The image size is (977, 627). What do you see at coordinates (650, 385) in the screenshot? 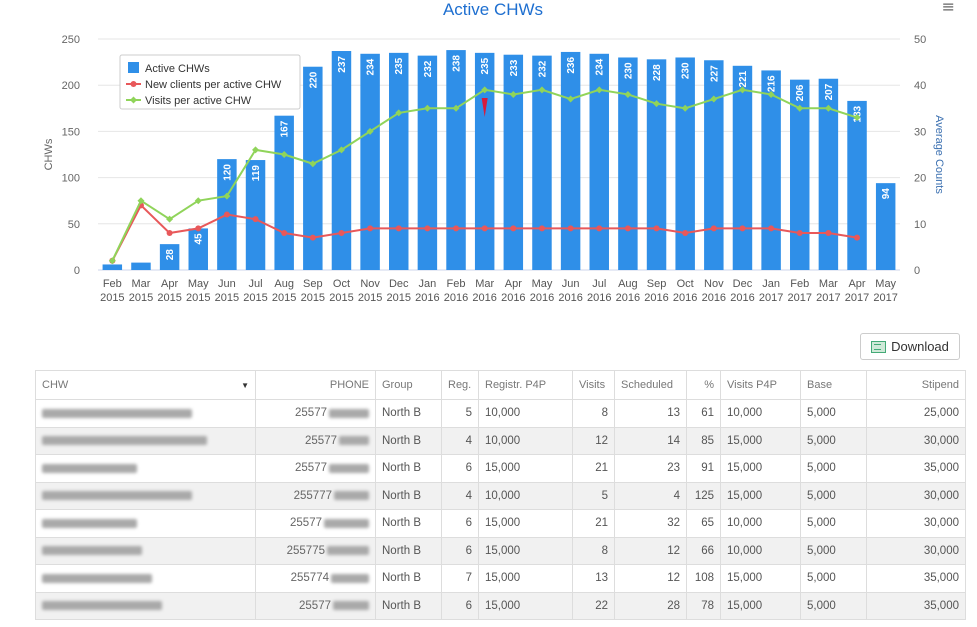
I see `col-header-scheduled: Scheduled` at bounding box center [650, 385].